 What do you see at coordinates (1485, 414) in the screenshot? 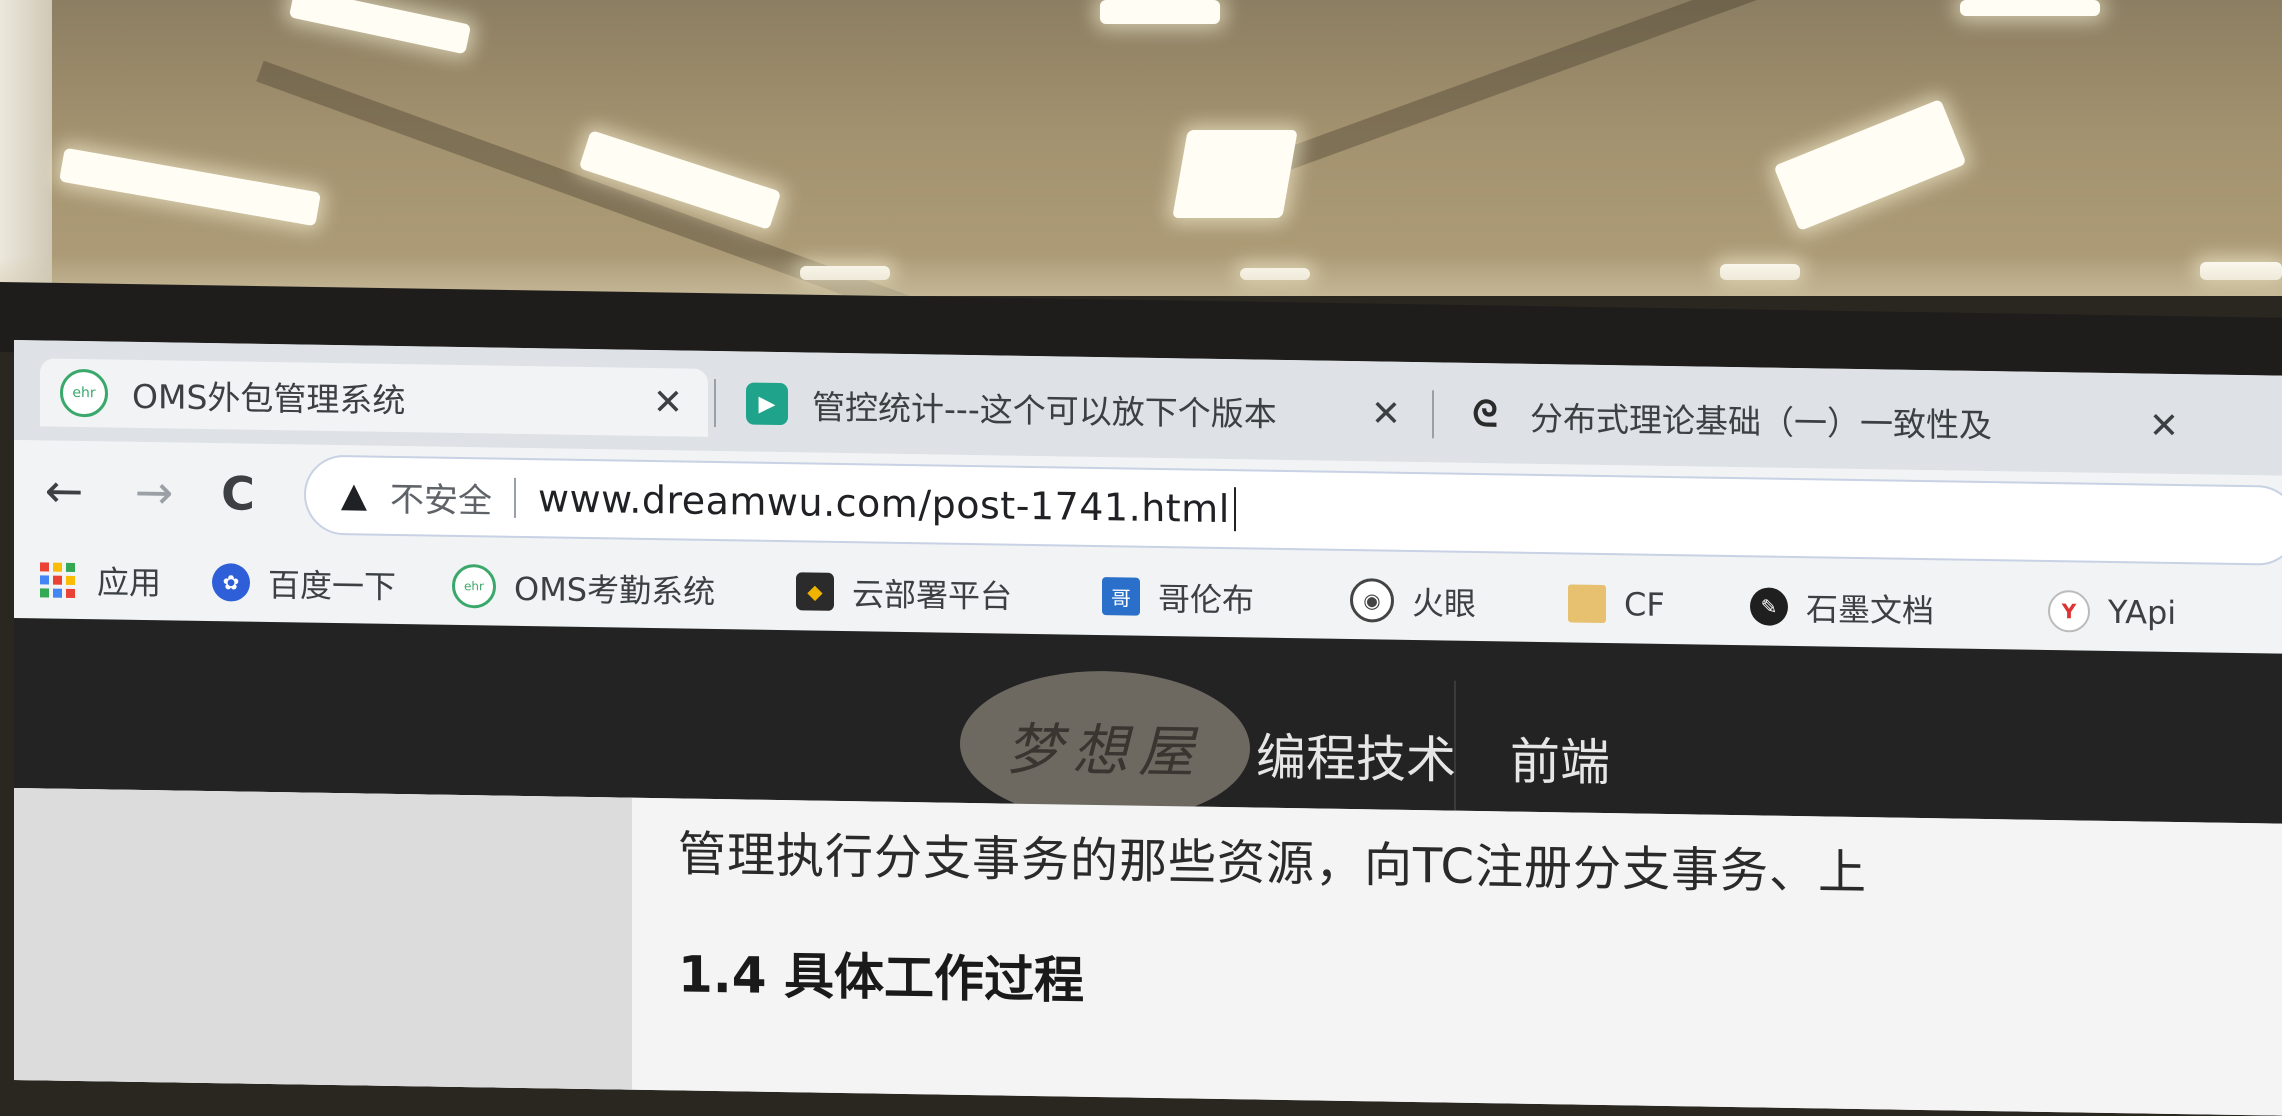
I see `dream-logo-icon: ᘓ` at bounding box center [1485, 414].